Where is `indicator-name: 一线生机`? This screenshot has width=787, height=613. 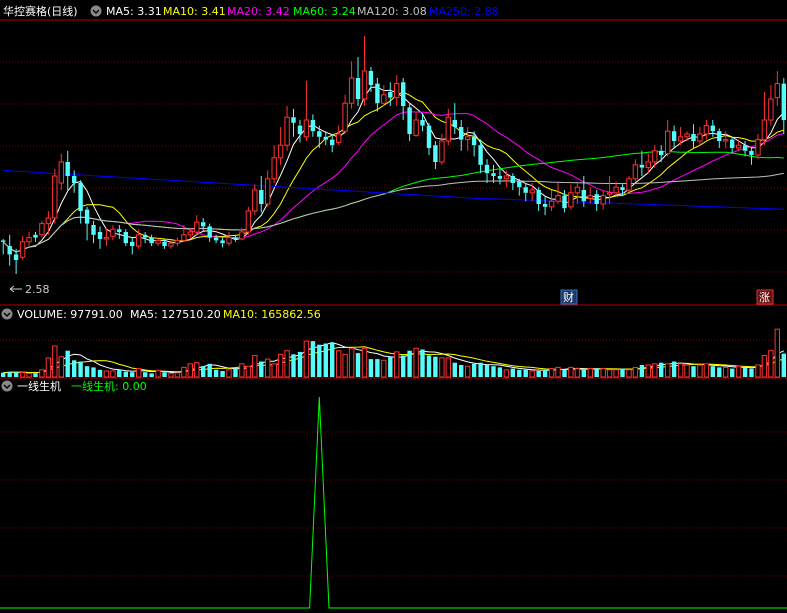
indicator-name: 一线生机 is located at coordinates (39, 386).